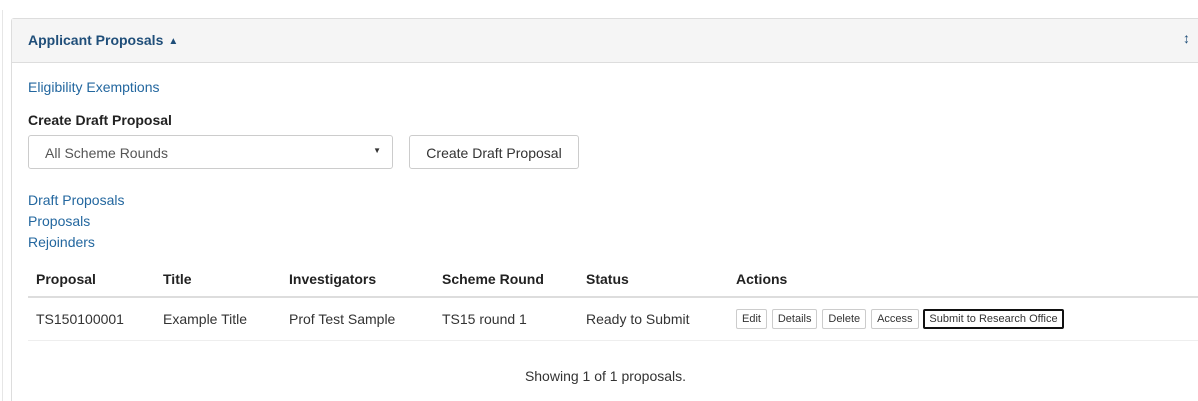 This screenshot has height=401, width=1198. What do you see at coordinates (76, 242) in the screenshot?
I see `rejoinders-link: Rejoinders` at bounding box center [76, 242].